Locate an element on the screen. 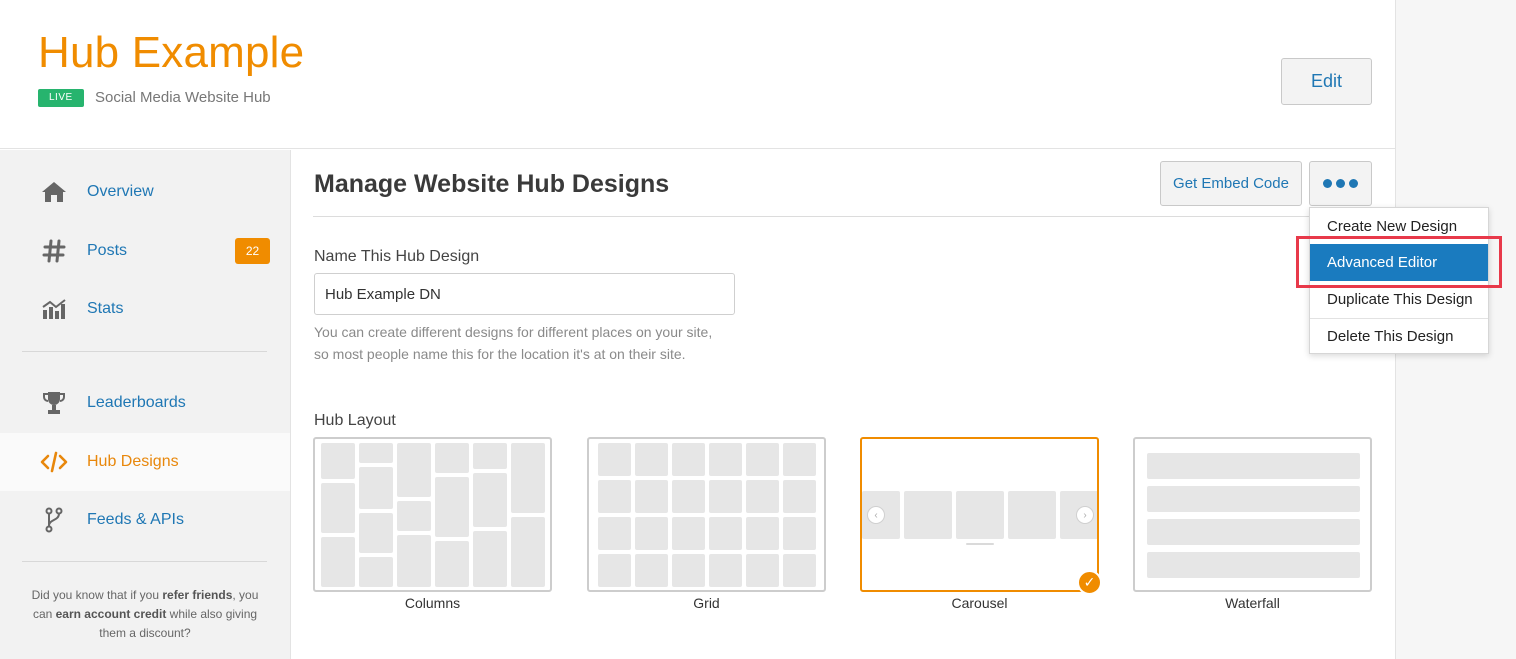  hub-title: Hub Example is located at coordinates (171, 52).